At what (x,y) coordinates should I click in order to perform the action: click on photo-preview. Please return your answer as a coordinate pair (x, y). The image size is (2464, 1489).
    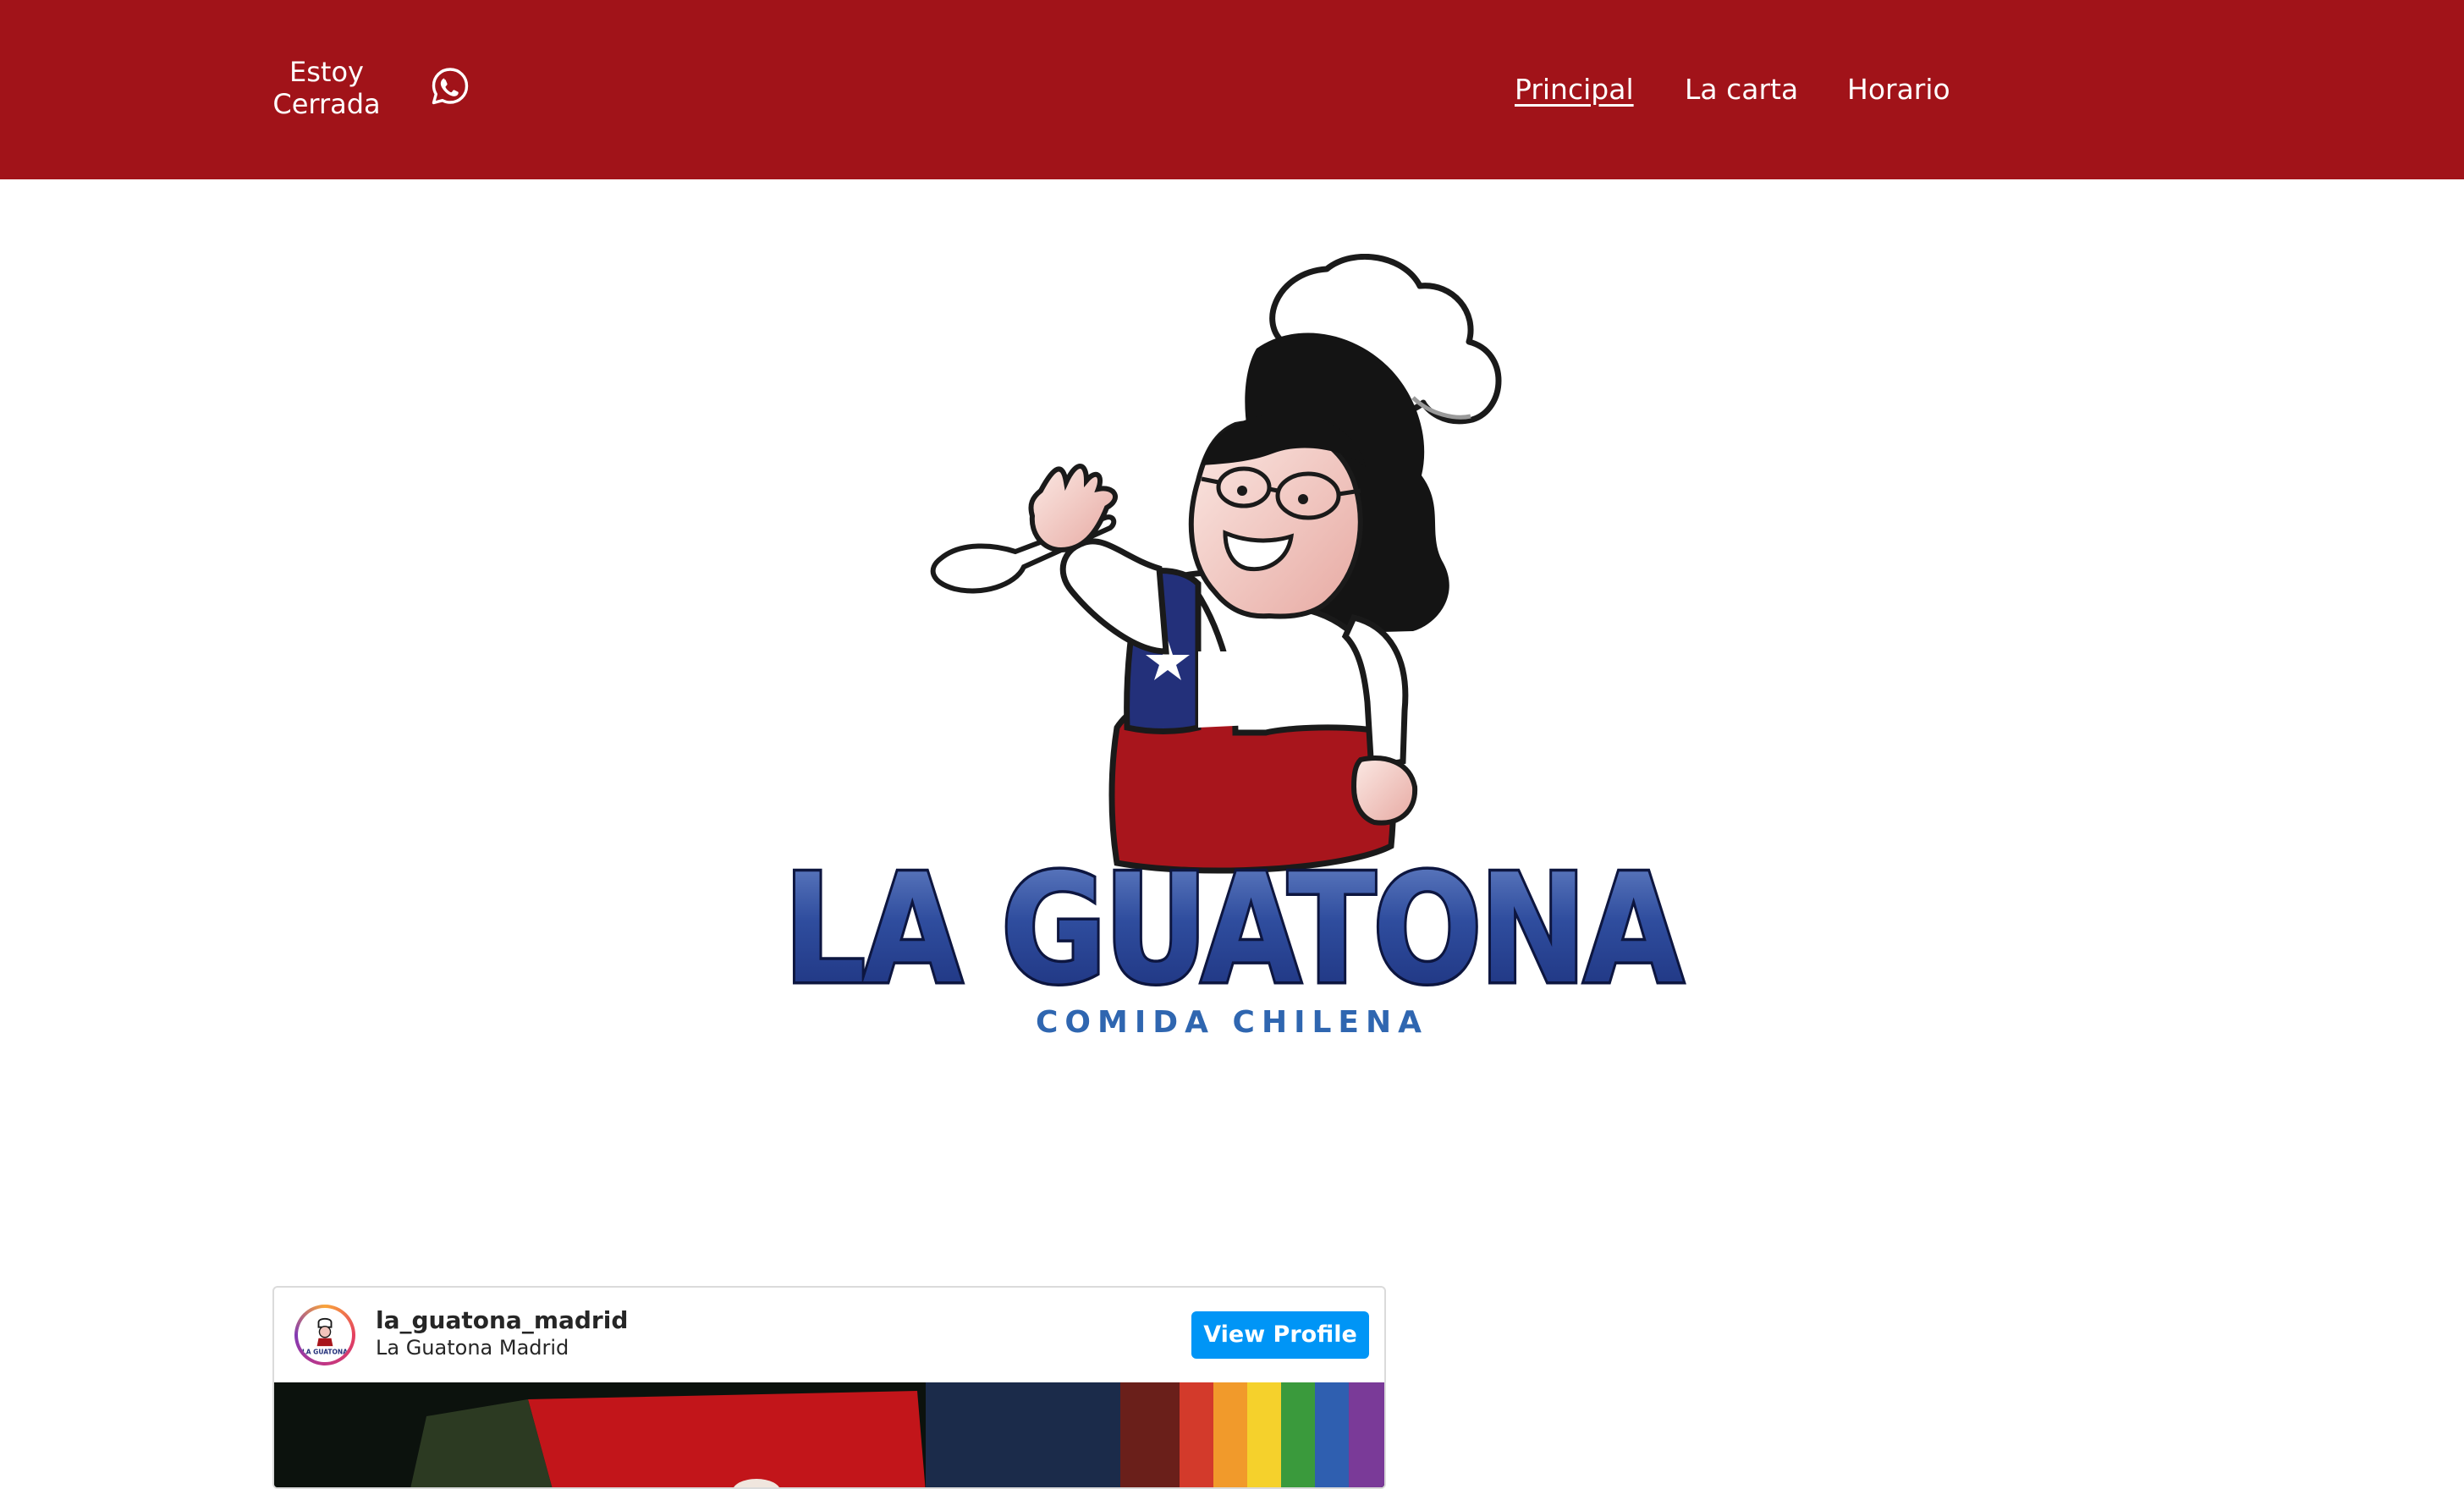
    Looking at the image, I should click on (829, 1434).